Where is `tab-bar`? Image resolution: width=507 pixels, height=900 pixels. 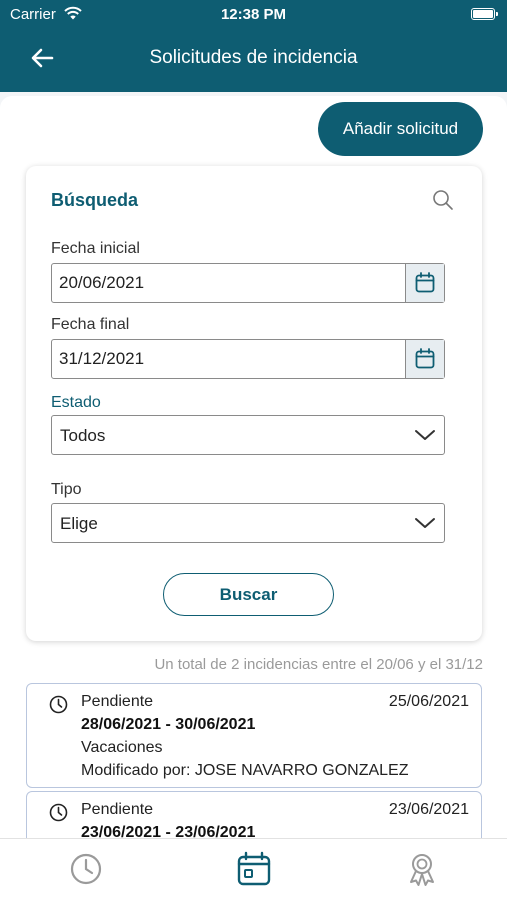
tab-bar is located at coordinates (253, 869).